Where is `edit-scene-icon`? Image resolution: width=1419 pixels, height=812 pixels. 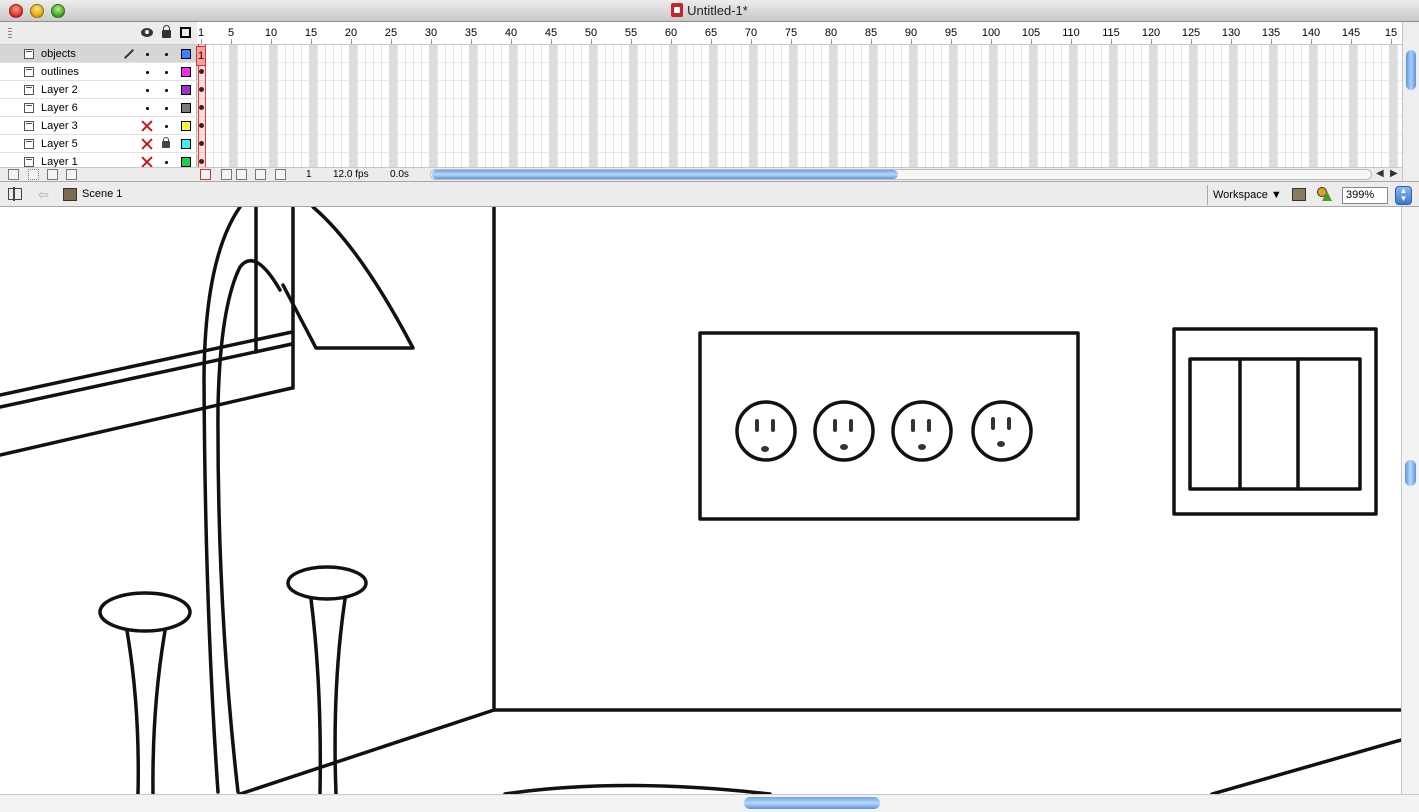
edit-scene-icon is located at coordinates (1299, 194).